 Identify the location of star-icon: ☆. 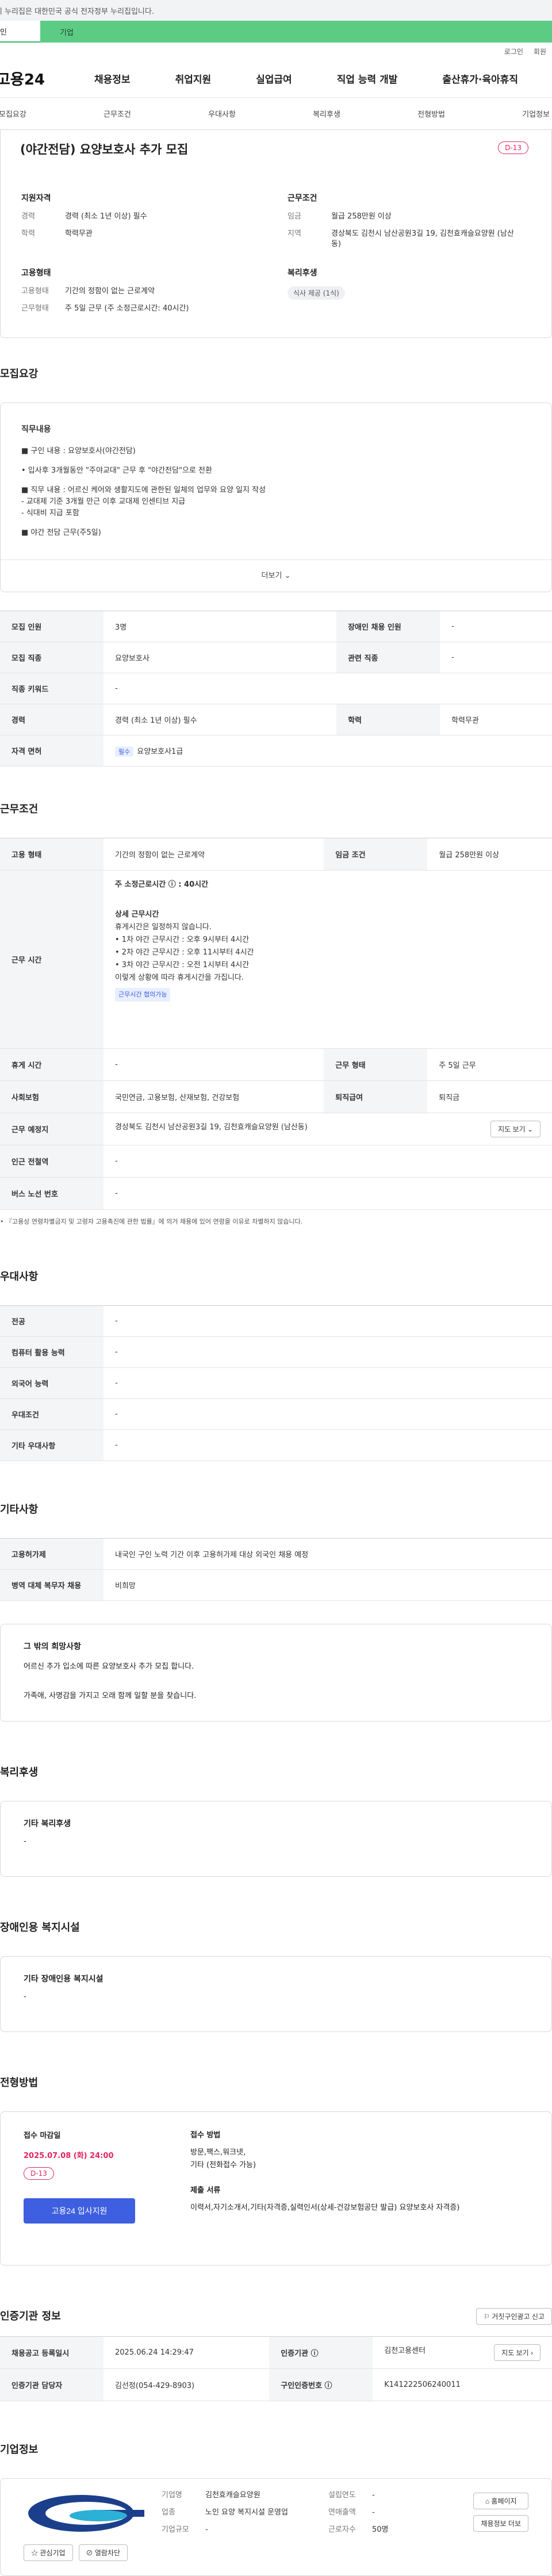
(35, 2553).